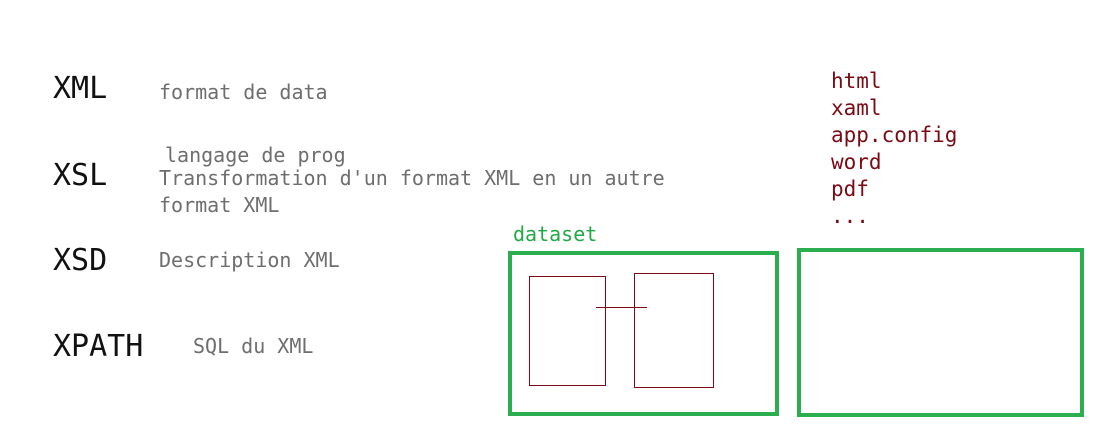 This screenshot has height=424, width=1120. Describe the element at coordinates (80, 88) in the screenshot. I see `term-xml: XML` at that location.